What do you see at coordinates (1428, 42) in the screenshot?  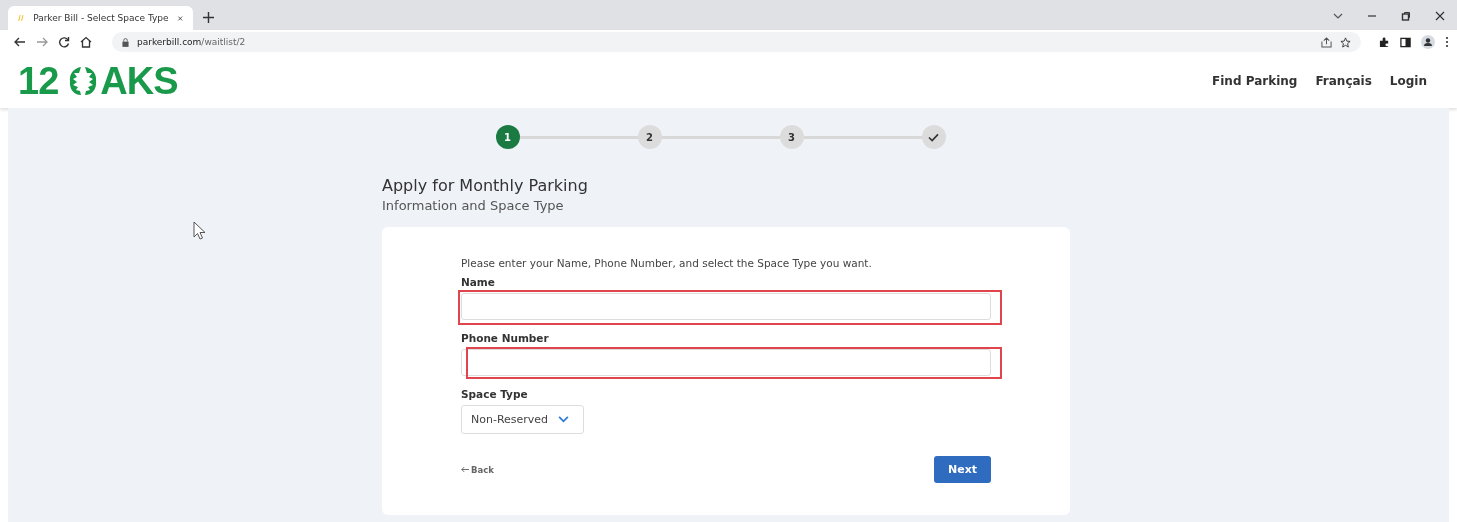 I see `profile-icon` at bounding box center [1428, 42].